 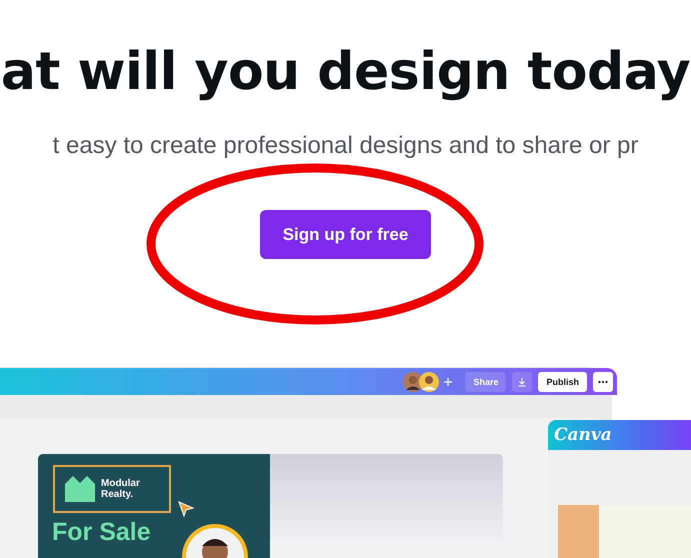 I want to click on cursor-icon, so click(x=186, y=509).